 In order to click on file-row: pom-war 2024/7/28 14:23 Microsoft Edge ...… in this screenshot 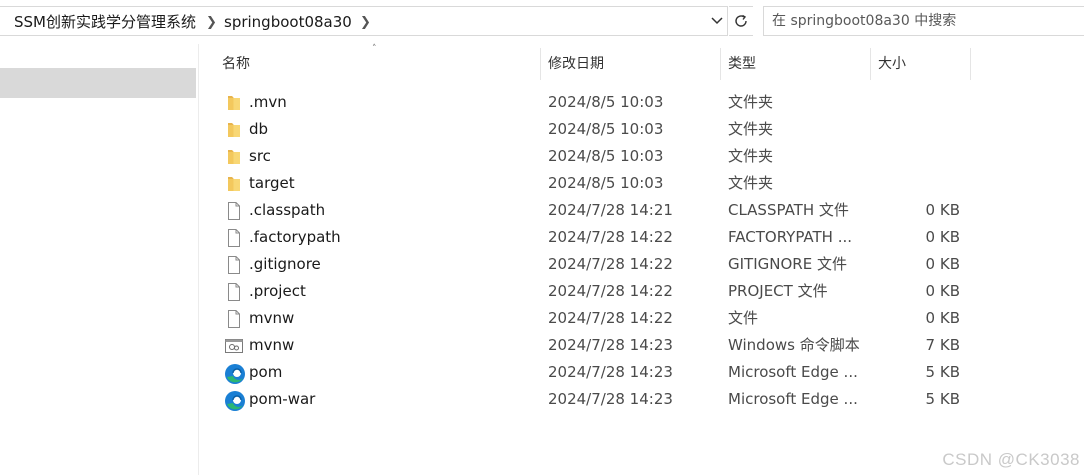, I will do `click(592, 399)`.